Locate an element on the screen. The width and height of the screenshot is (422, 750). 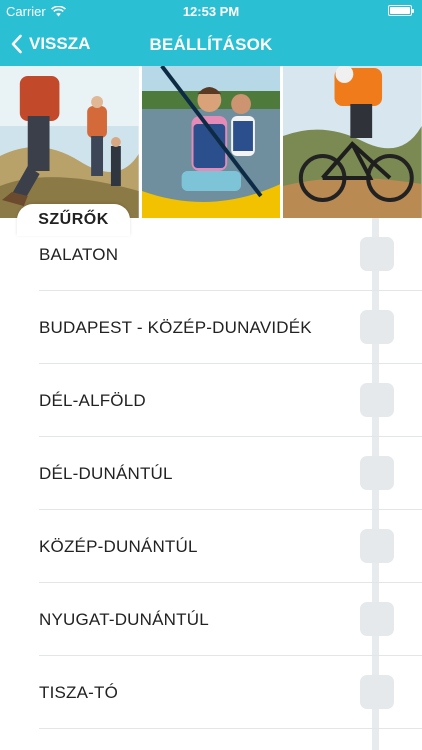
region-label: DÉL-DUNÁNTÚL is located at coordinates (106, 473).